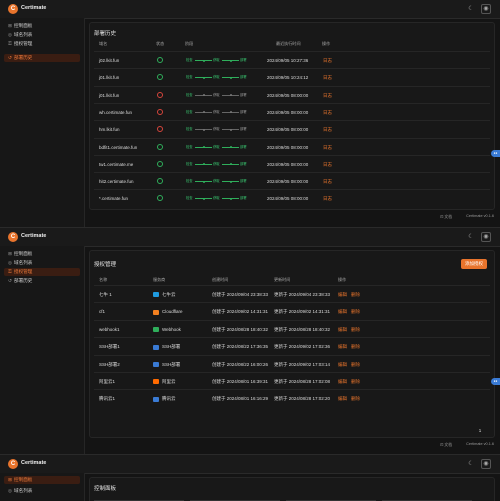 The width and height of the screenshot is (500, 501). I want to click on row-domain: hm.lkit.fun, so click(109, 130).